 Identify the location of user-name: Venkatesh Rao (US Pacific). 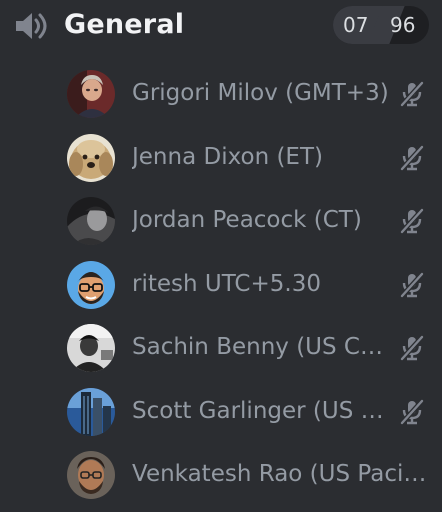
(285, 474).